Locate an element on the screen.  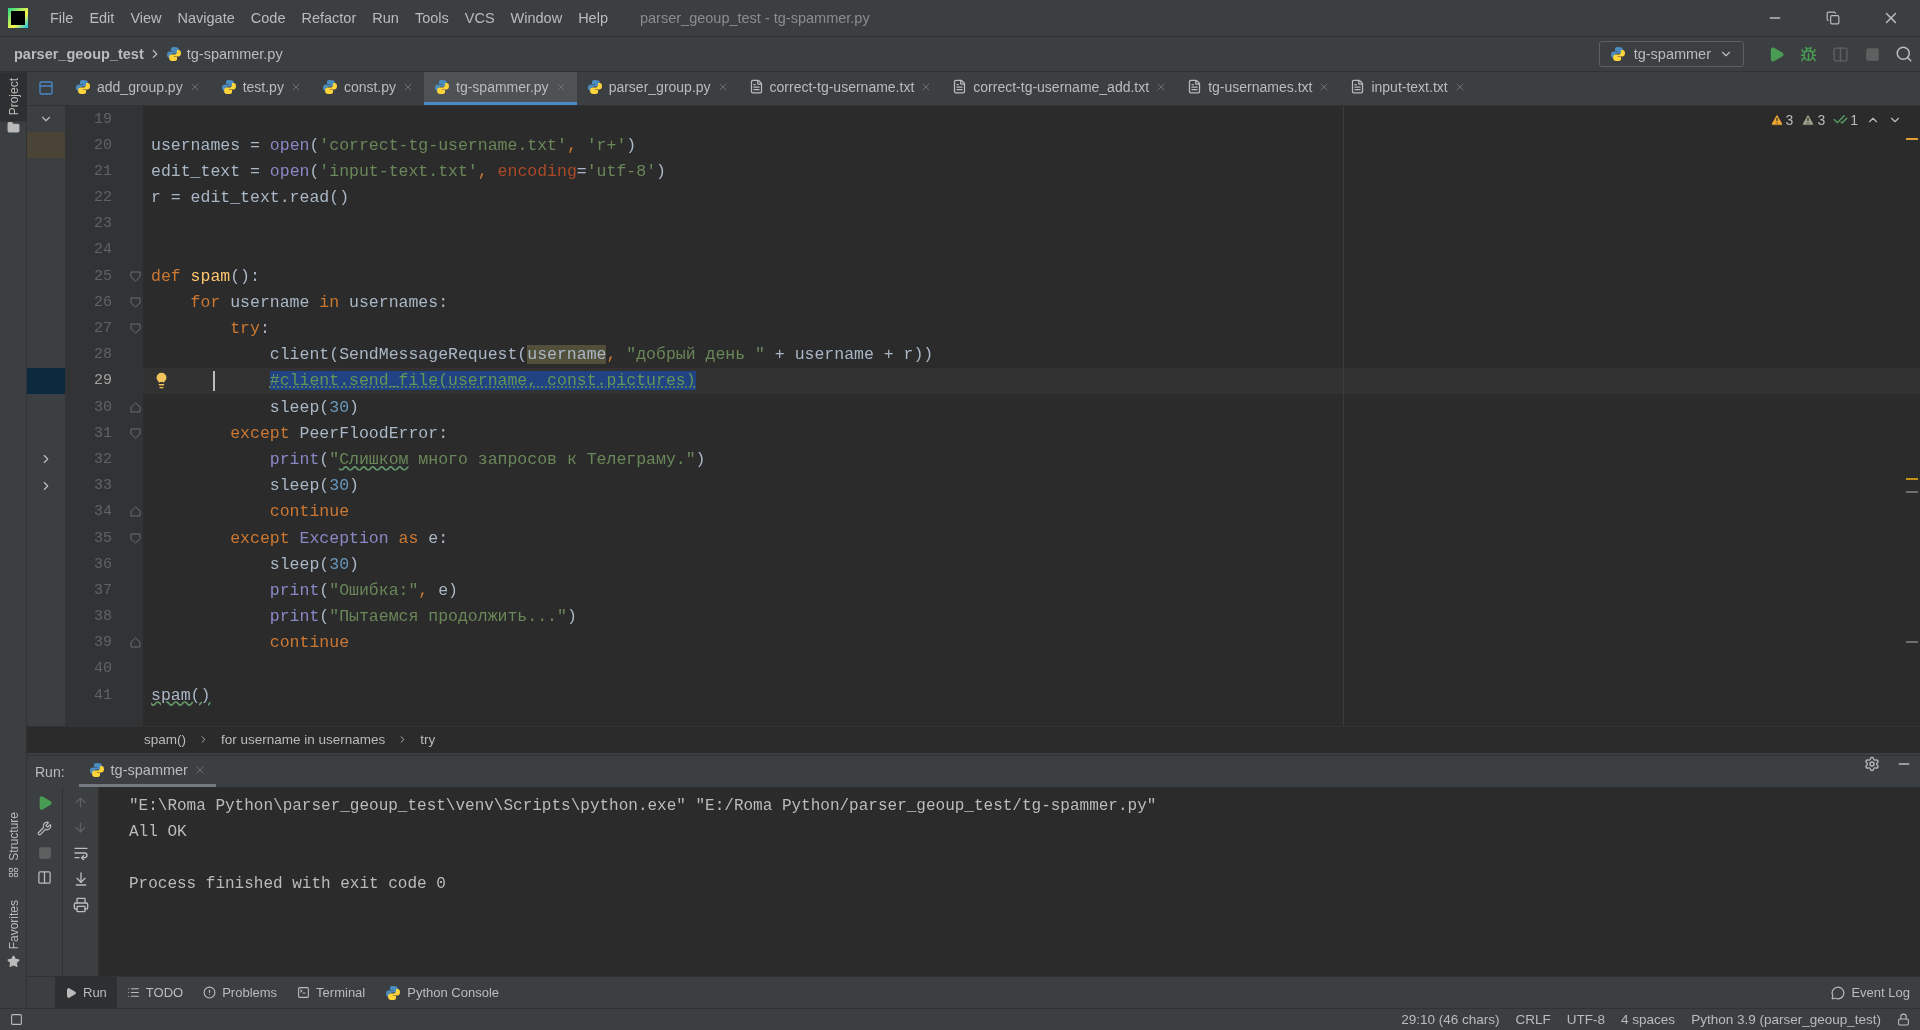
code-line: client(SendMessageRequest(username, "добрый день " + username + r)) is located at coordinates (601, 355).